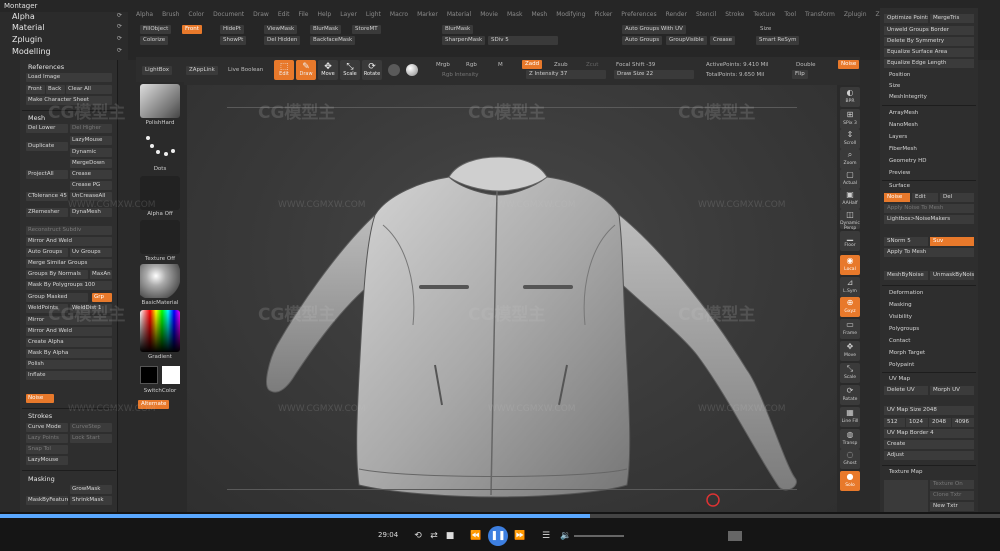 The width and height of the screenshot is (1000, 551). Describe the element at coordinates (47, 128) in the screenshot. I see `del-lower-button: Del Lower` at that location.